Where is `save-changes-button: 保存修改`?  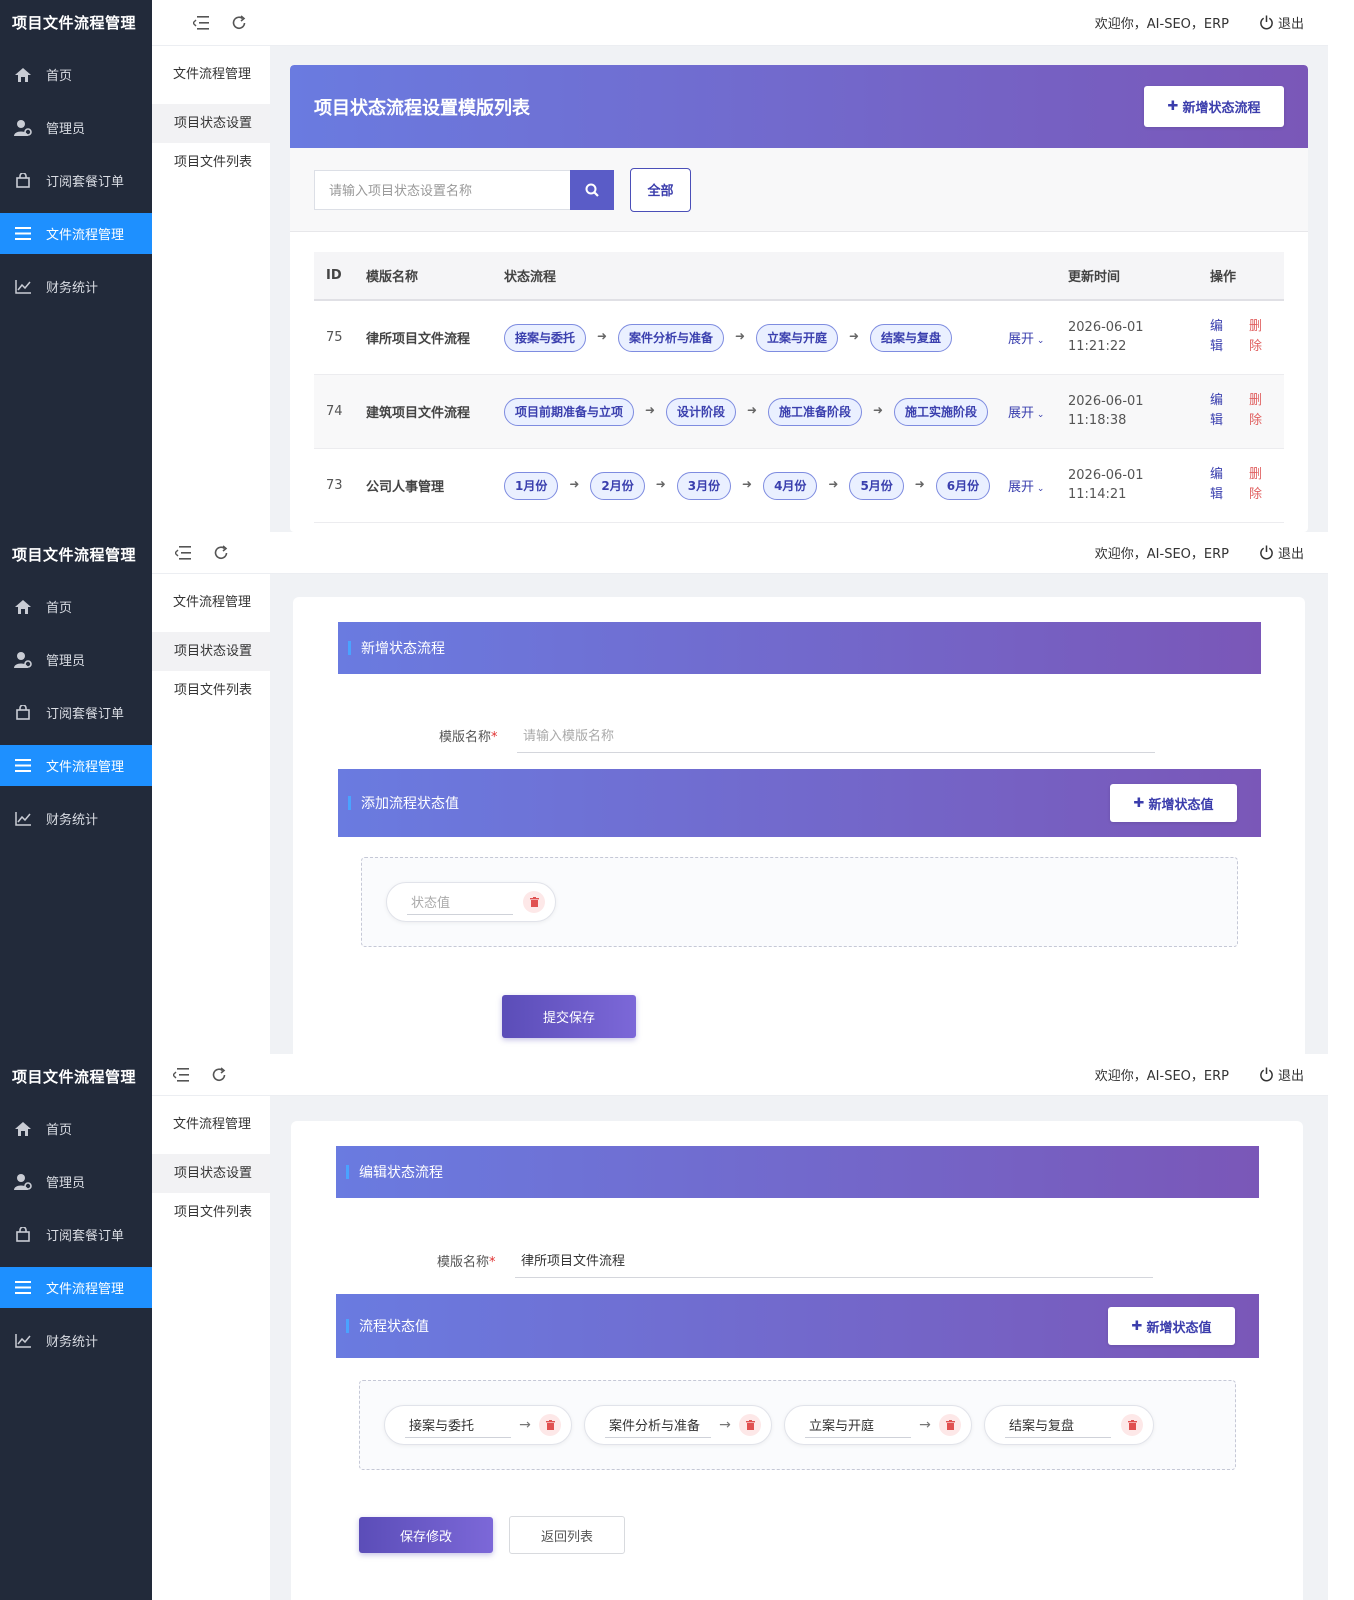
save-changes-button: 保存修改 is located at coordinates (426, 1535).